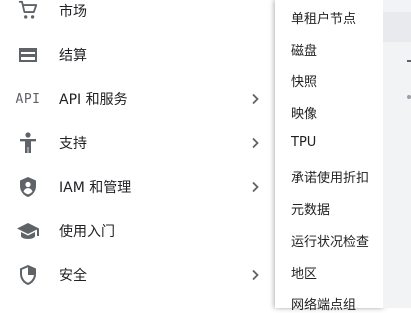  What do you see at coordinates (28, 275) in the screenshot?
I see `security-shield-icon` at bounding box center [28, 275].